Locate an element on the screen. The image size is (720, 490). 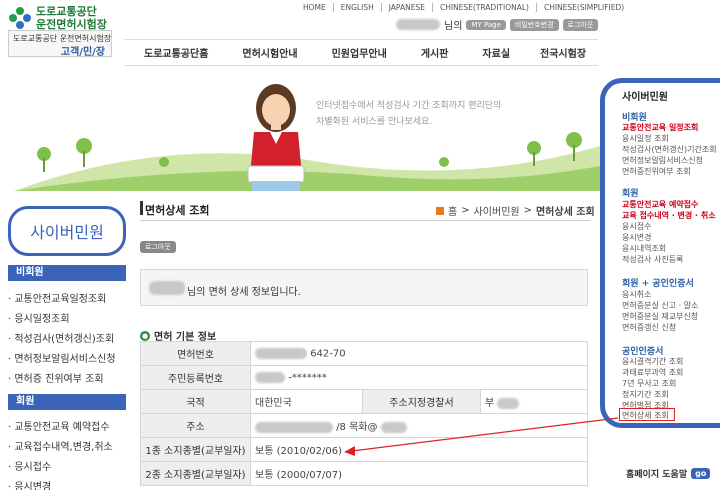
help-label: 홈페이지 도움말 is located at coordinates (657, 475).